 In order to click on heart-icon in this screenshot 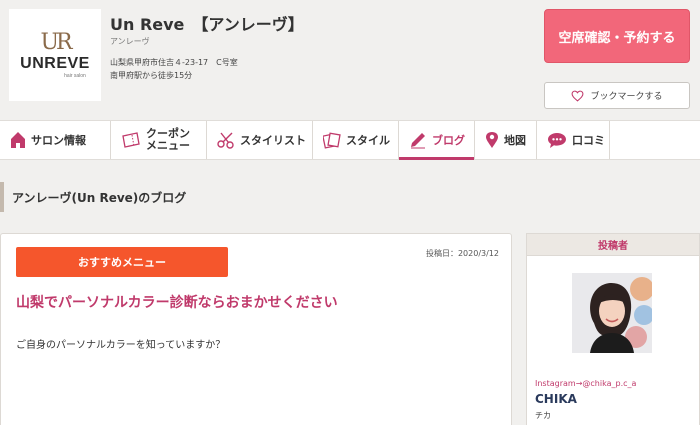, I will do `click(578, 96)`.